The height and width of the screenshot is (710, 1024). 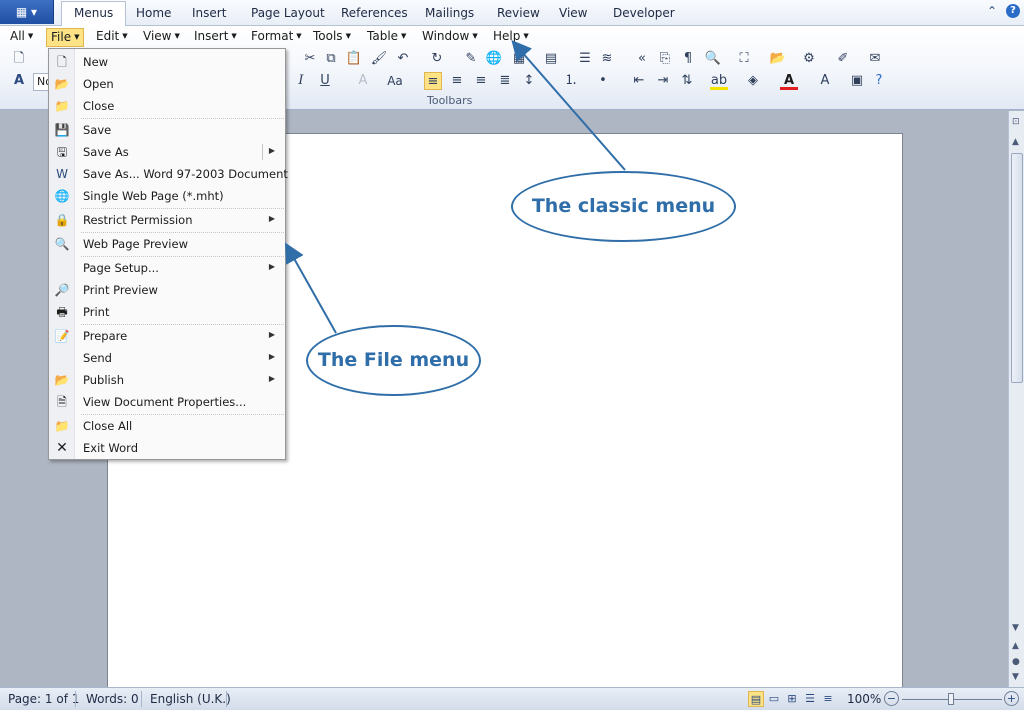 I want to click on office-button: ▦ ▾, so click(x=27, y=12).